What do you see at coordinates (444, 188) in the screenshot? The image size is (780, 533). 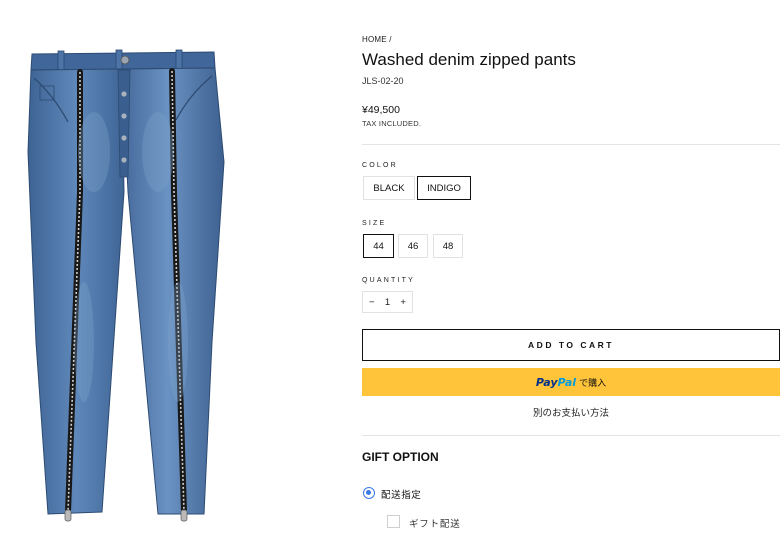 I see `color-option-indigo: INDIGO` at bounding box center [444, 188].